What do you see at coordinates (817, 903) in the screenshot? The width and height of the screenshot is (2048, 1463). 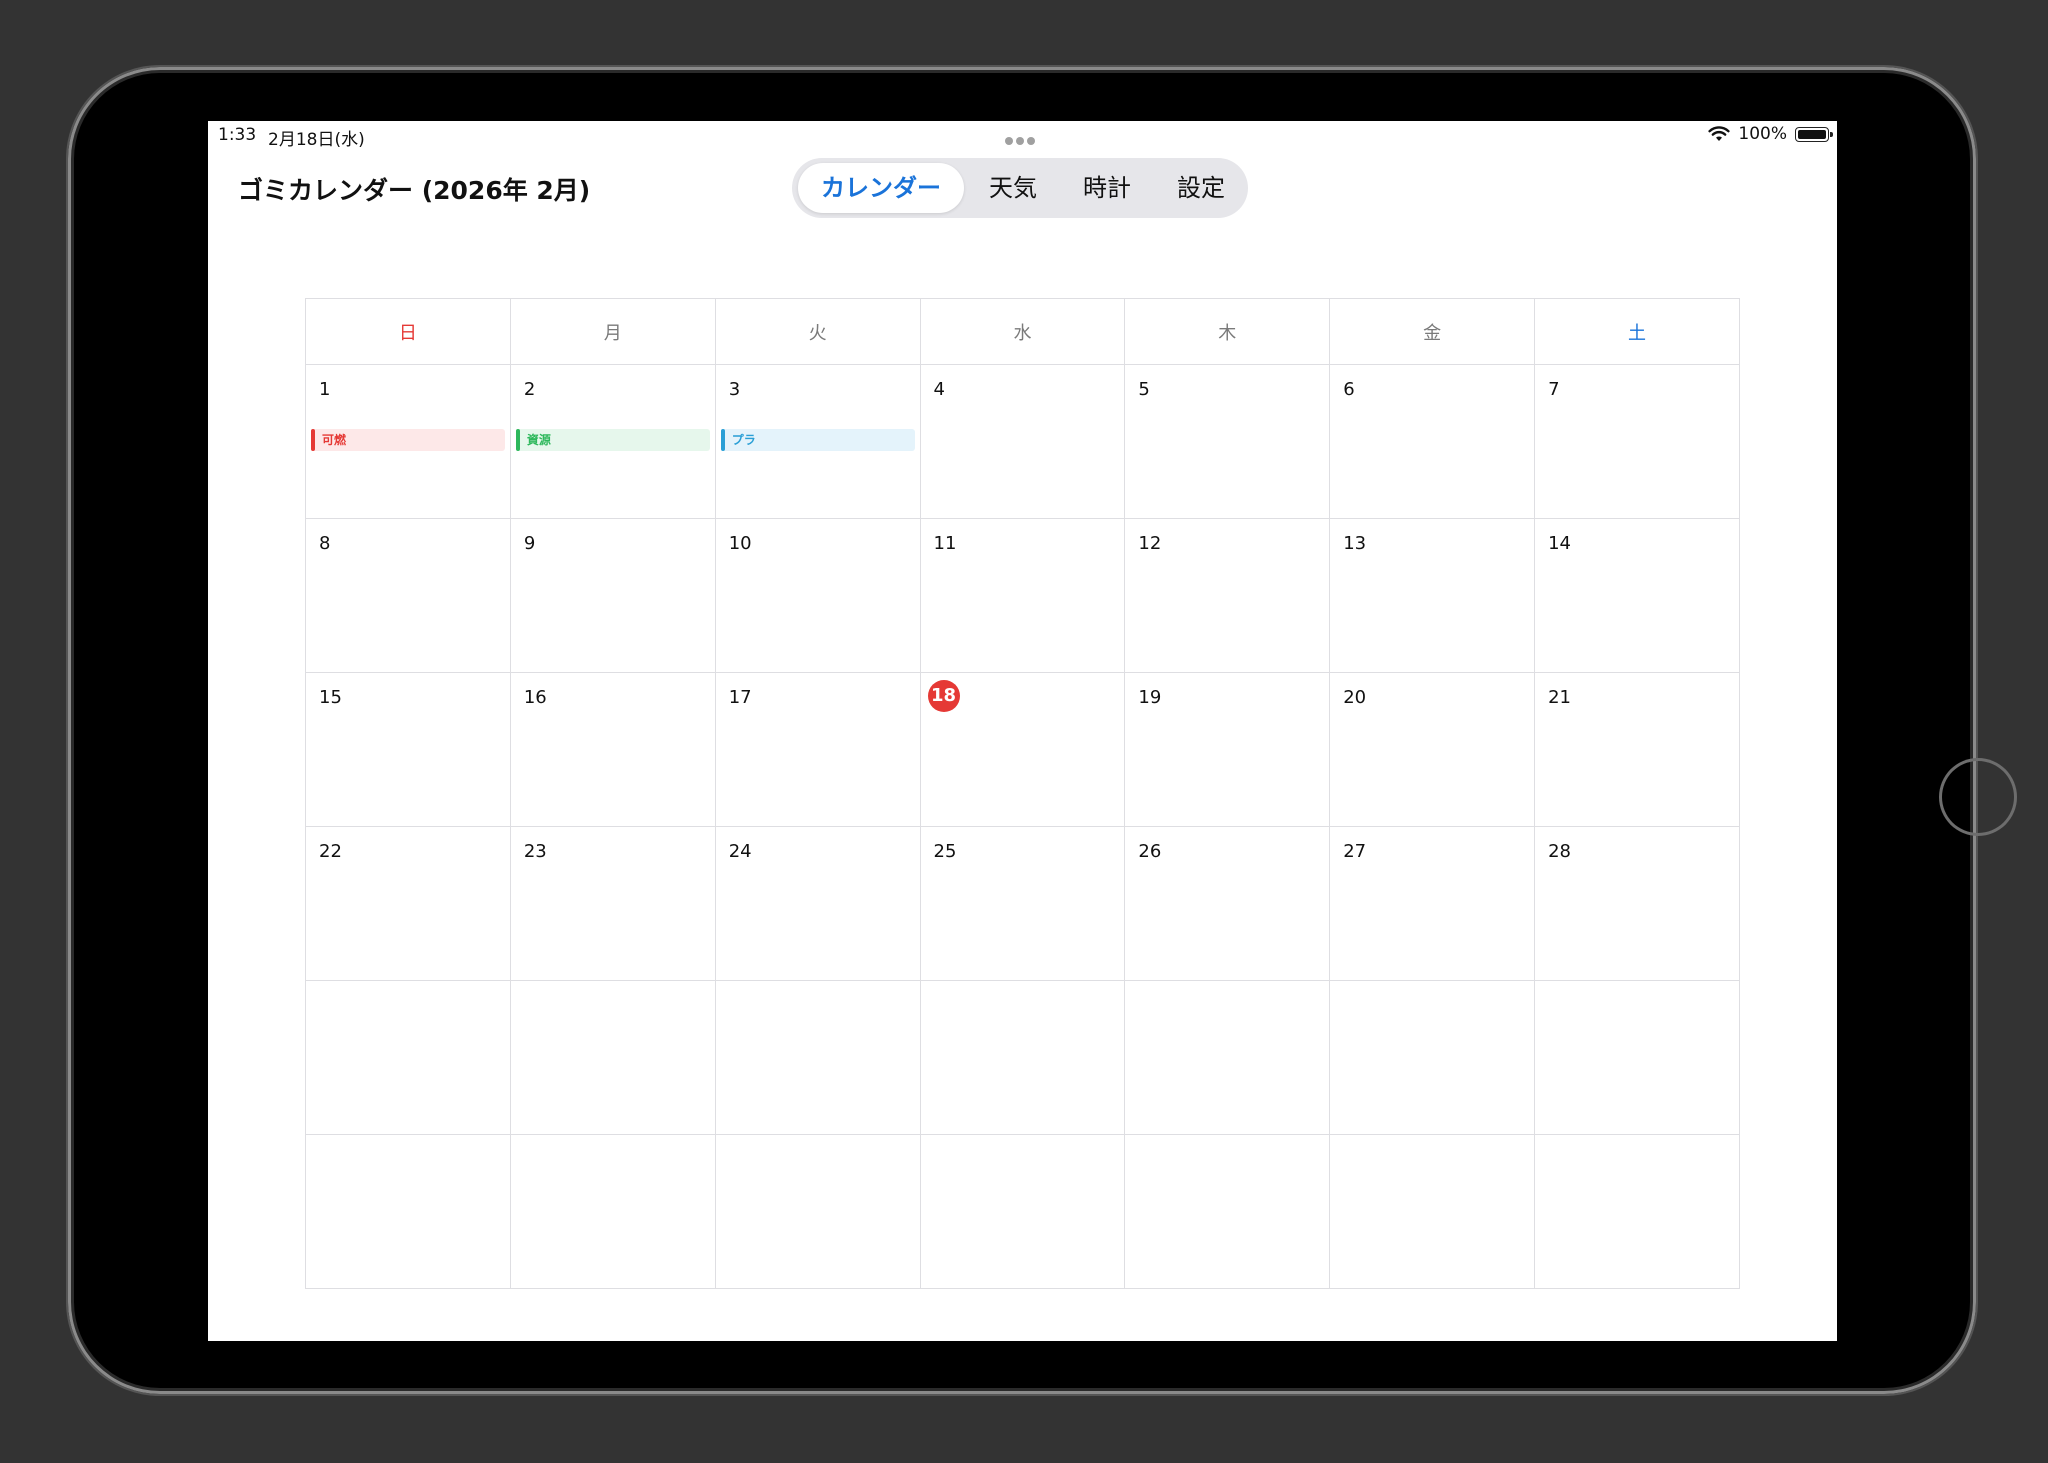 I see `calendar-day-cell: 24` at bounding box center [817, 903].